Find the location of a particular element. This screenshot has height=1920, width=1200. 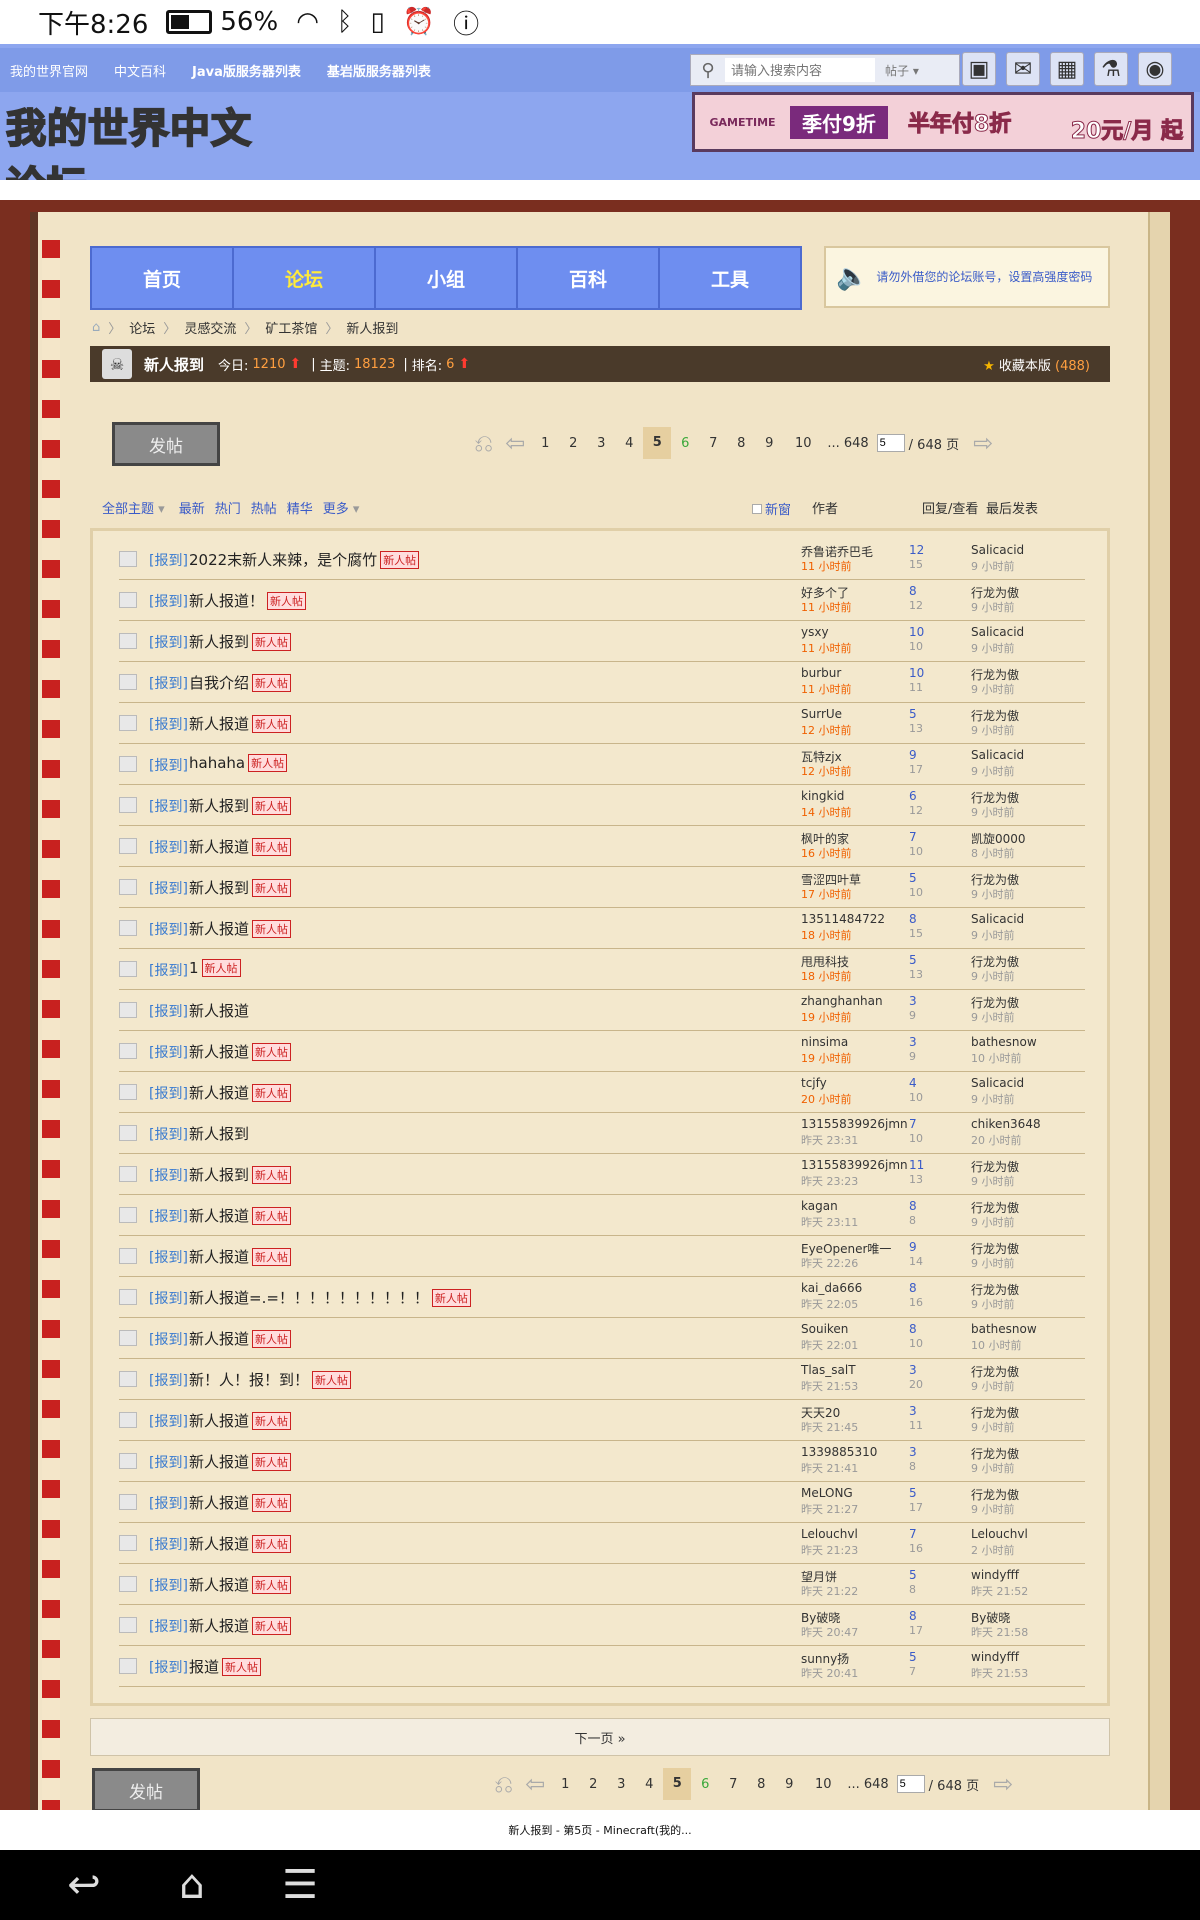

page-link: 2 is located at coordinates (573, 443).